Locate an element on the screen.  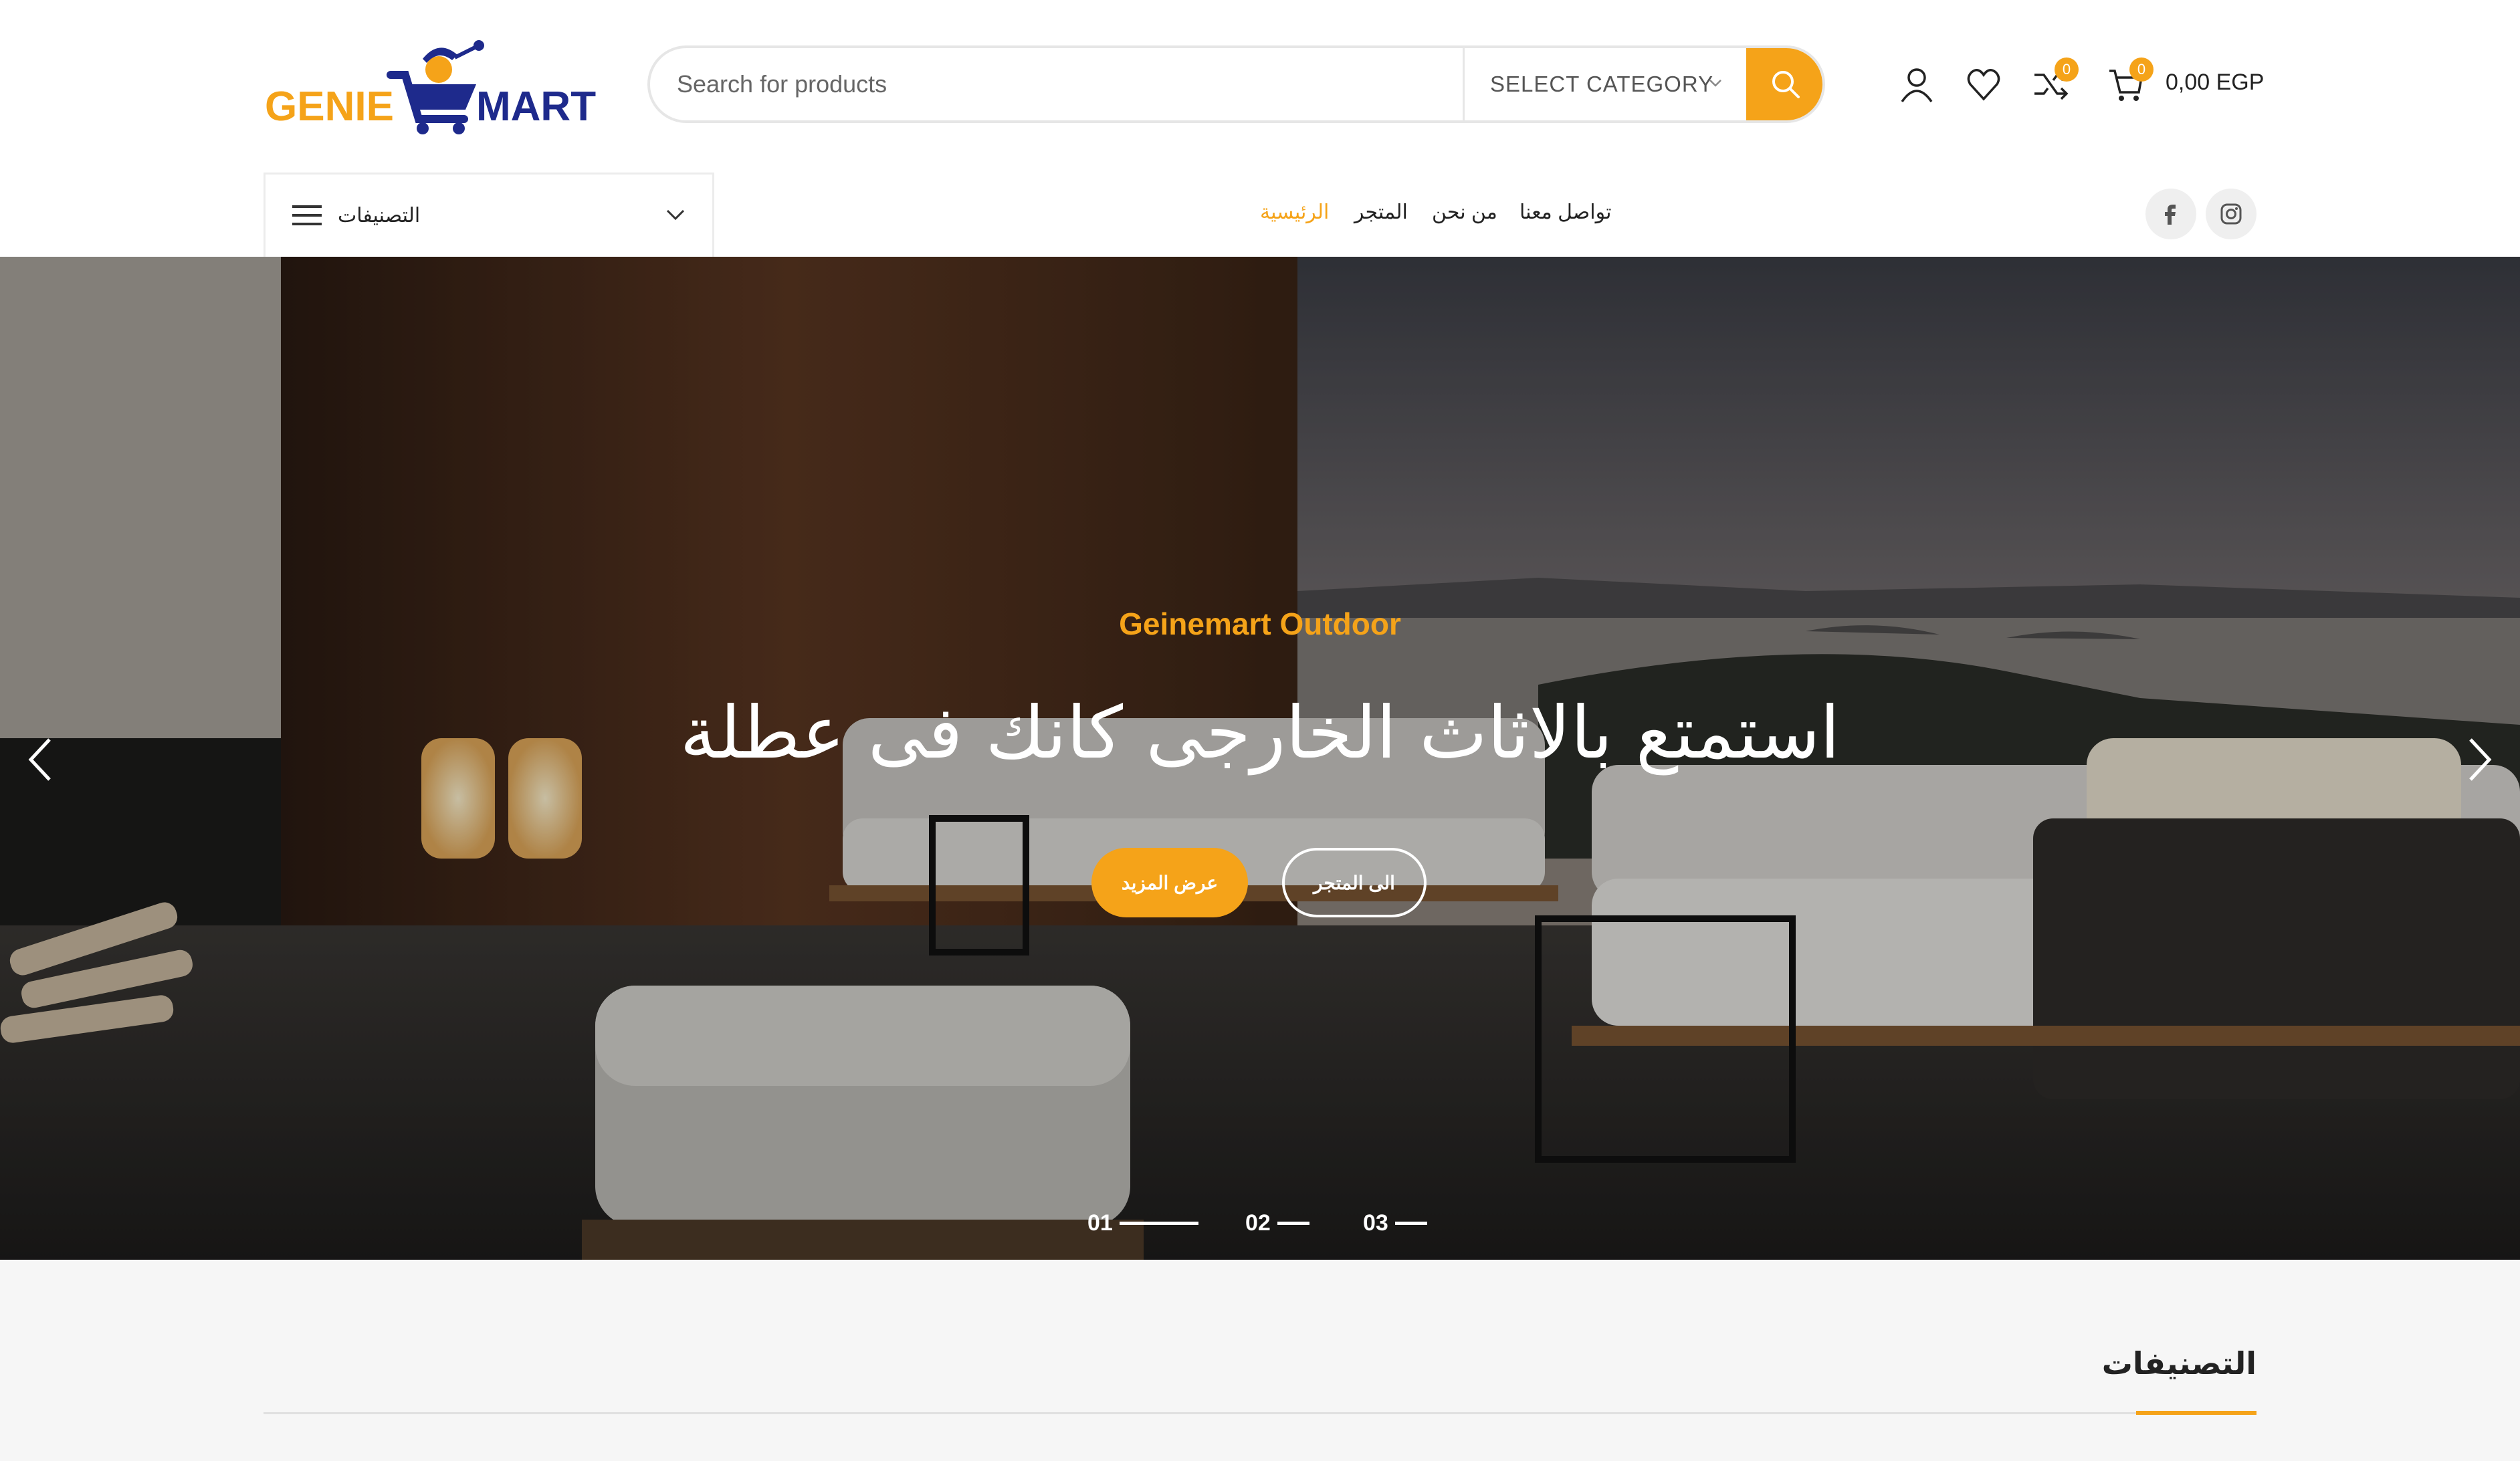
search-icon is located at coordinates (1786, 84).